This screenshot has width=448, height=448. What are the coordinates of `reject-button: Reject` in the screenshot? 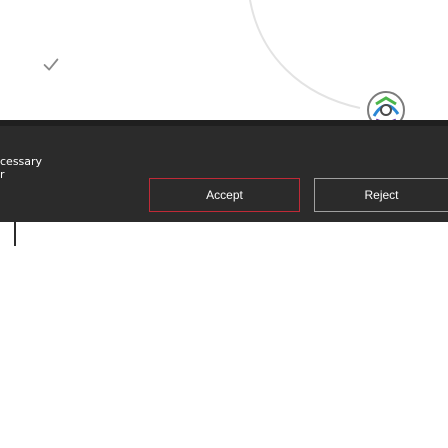 It's located at (381, 195).